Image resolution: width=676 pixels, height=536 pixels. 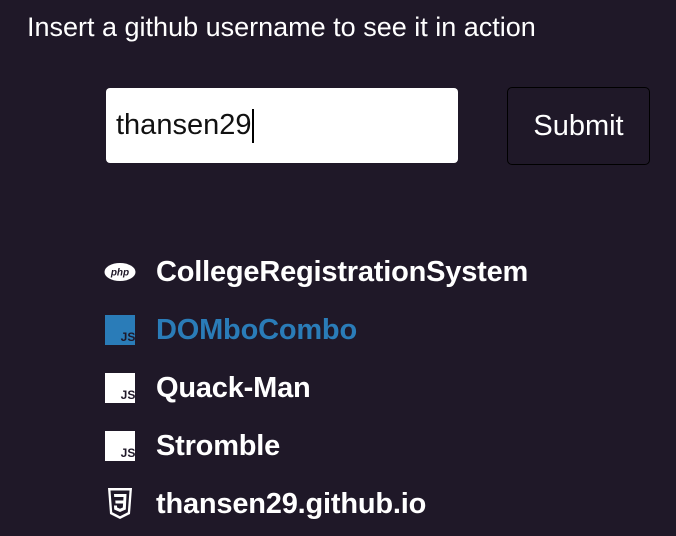 What do you see at coordinates (120, 504) in the screenshot?
I see `css3-icon` at bounding box center [120, 504].